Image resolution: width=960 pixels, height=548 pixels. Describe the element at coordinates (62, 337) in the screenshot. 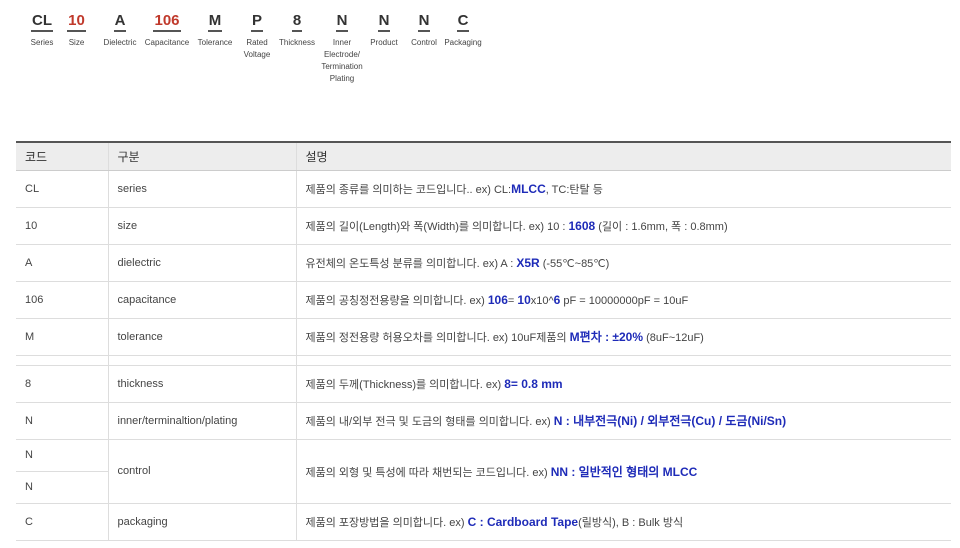

I see `cell-code: M` at that location.